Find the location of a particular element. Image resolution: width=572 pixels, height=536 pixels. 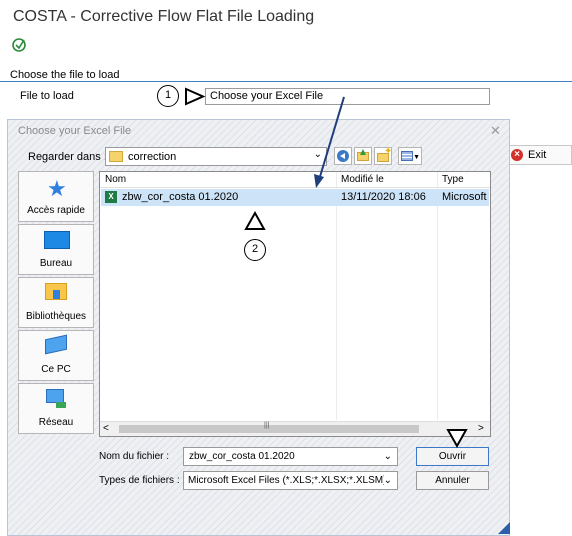

file-name-label: Nom du fichier : is located at coordinates (134, 456).